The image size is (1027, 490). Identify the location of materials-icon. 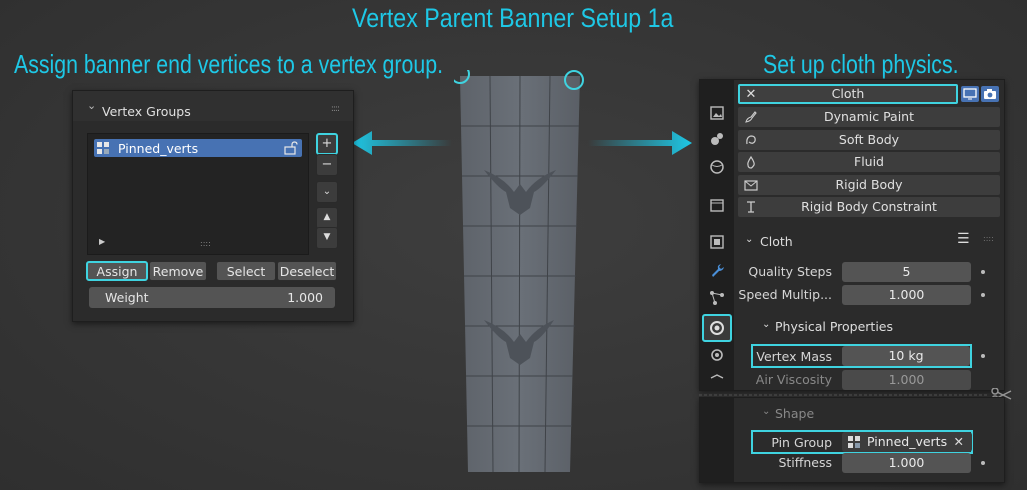
(717, 139).